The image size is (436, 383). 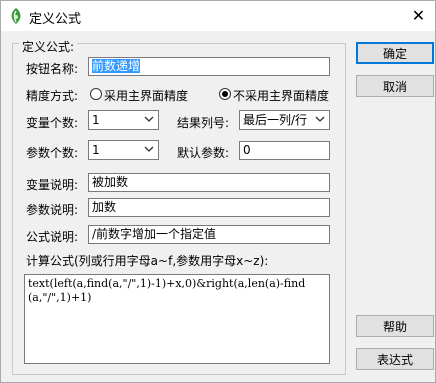 What do you see at coordinates (52, 153) in the screenshot?
I see `param-count-label: 参数个数:` at bounding box center [52, 153].